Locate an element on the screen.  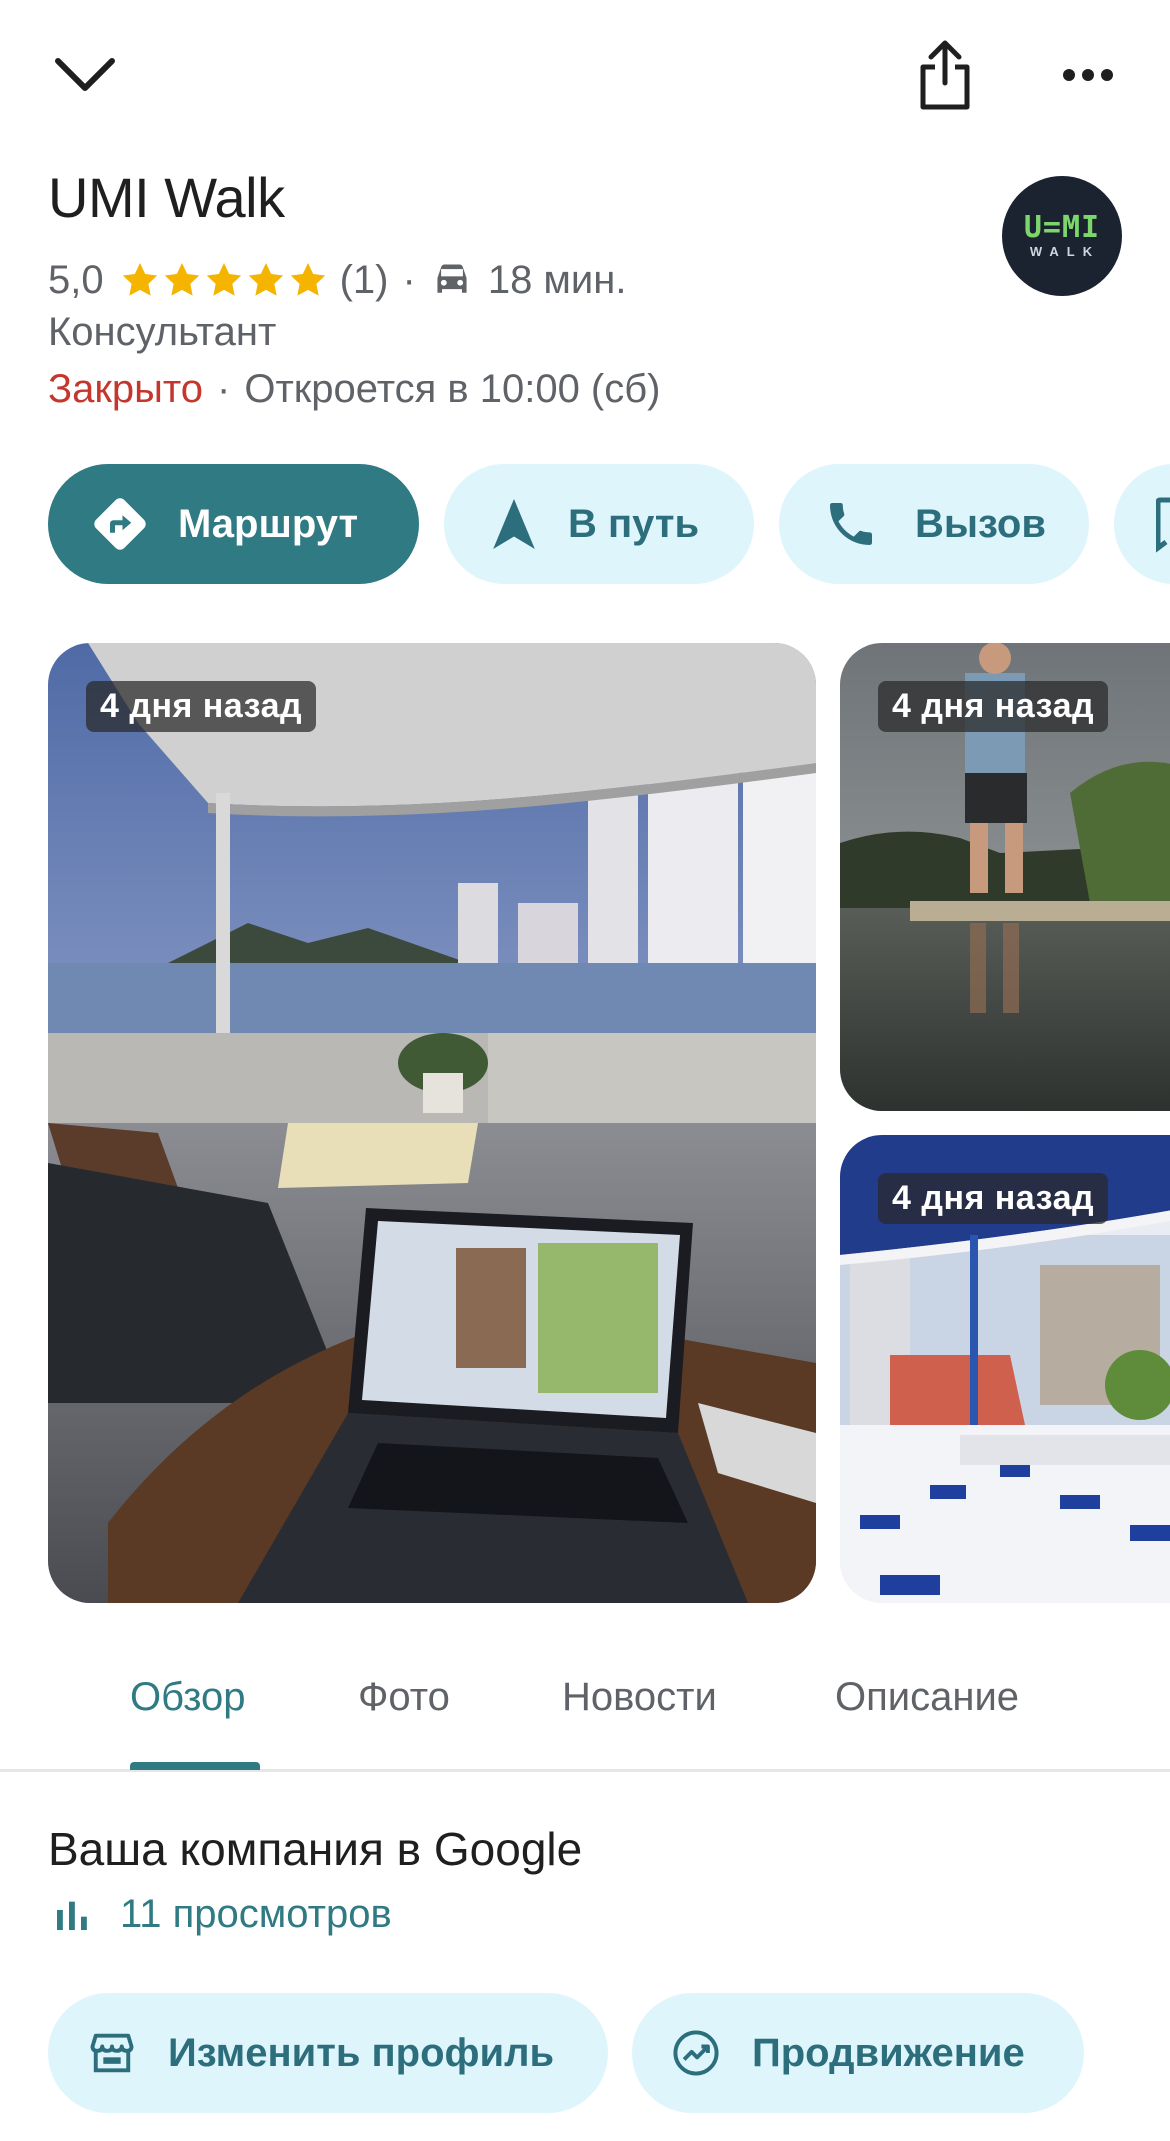
rating-row: 5,0 (1) · 18 мин. is located at coordinates (337, 280).